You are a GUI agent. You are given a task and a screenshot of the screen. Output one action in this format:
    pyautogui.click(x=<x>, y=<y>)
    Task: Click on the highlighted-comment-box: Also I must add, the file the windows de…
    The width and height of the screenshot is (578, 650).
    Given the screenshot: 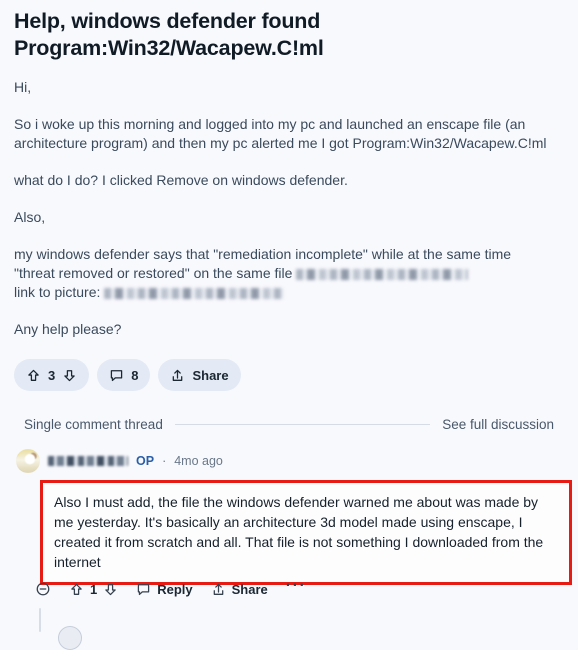 What is the action you would take?
    pyautogui.click(x=306, y=532)
    